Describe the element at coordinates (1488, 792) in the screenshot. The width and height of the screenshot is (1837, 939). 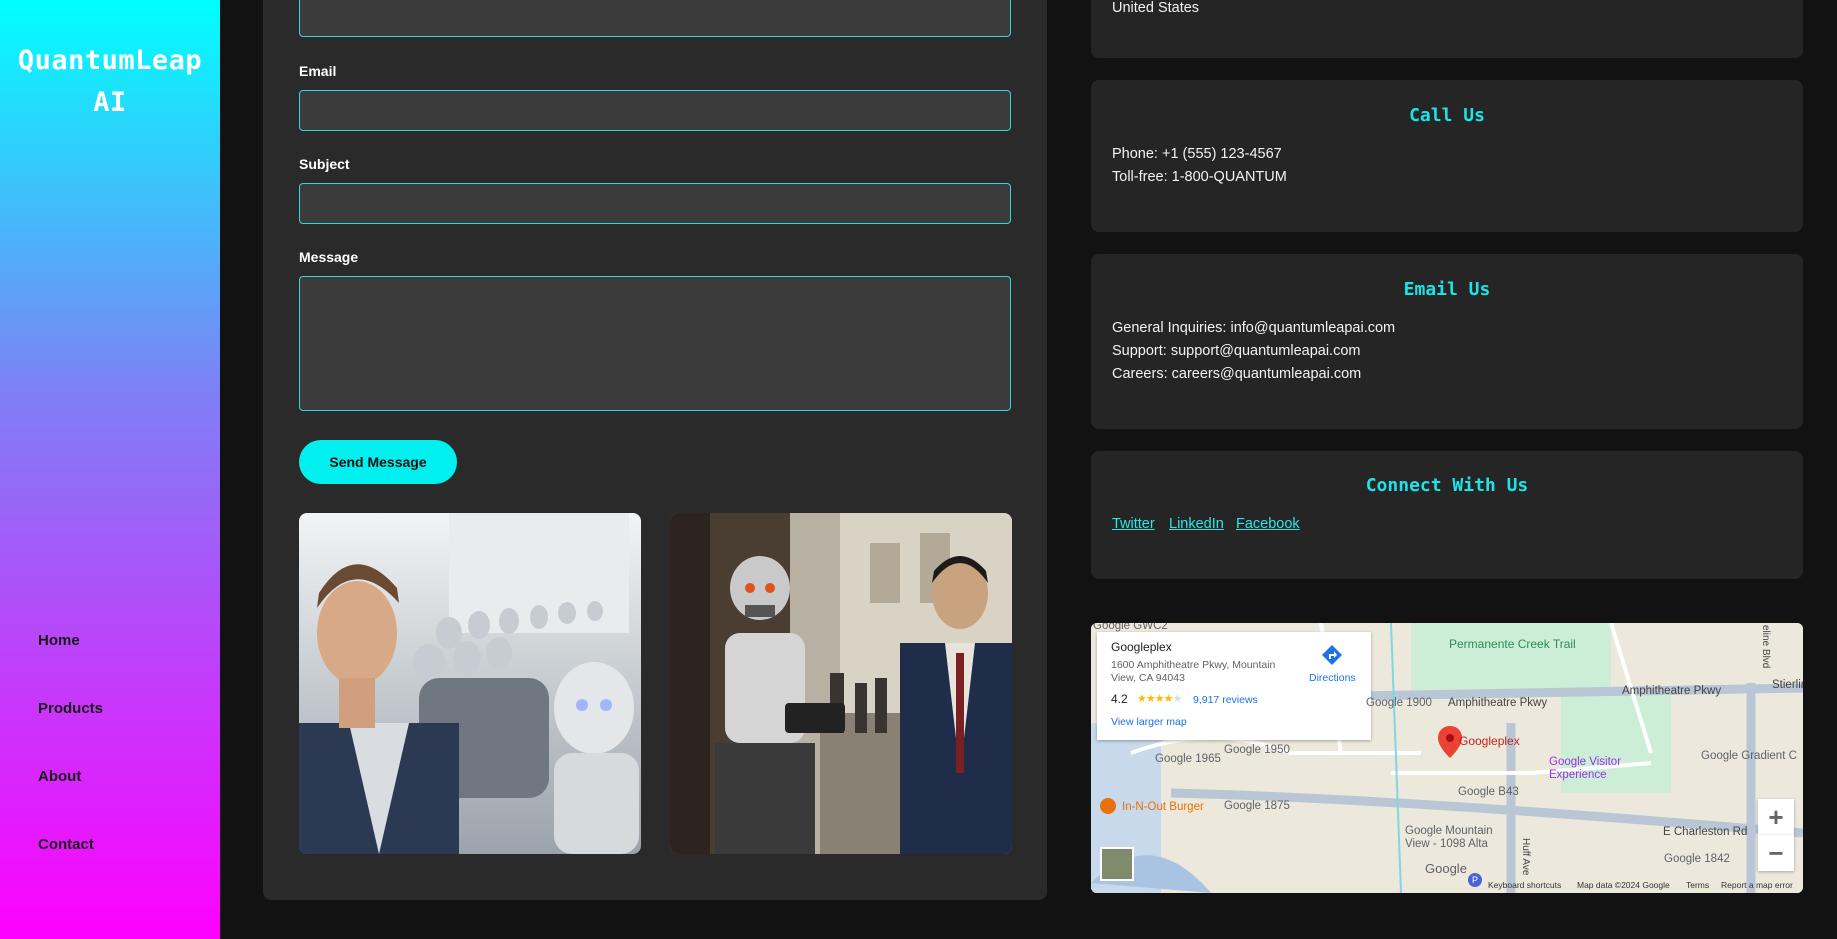
I see `map-label: Google B43` at that location.